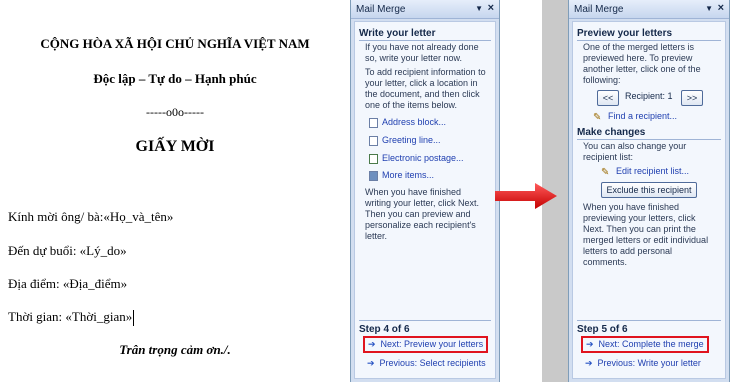 This screenshot has height=382, width=730. I want to click on doc-title: GIẤY MỜI, so click(175, 146).